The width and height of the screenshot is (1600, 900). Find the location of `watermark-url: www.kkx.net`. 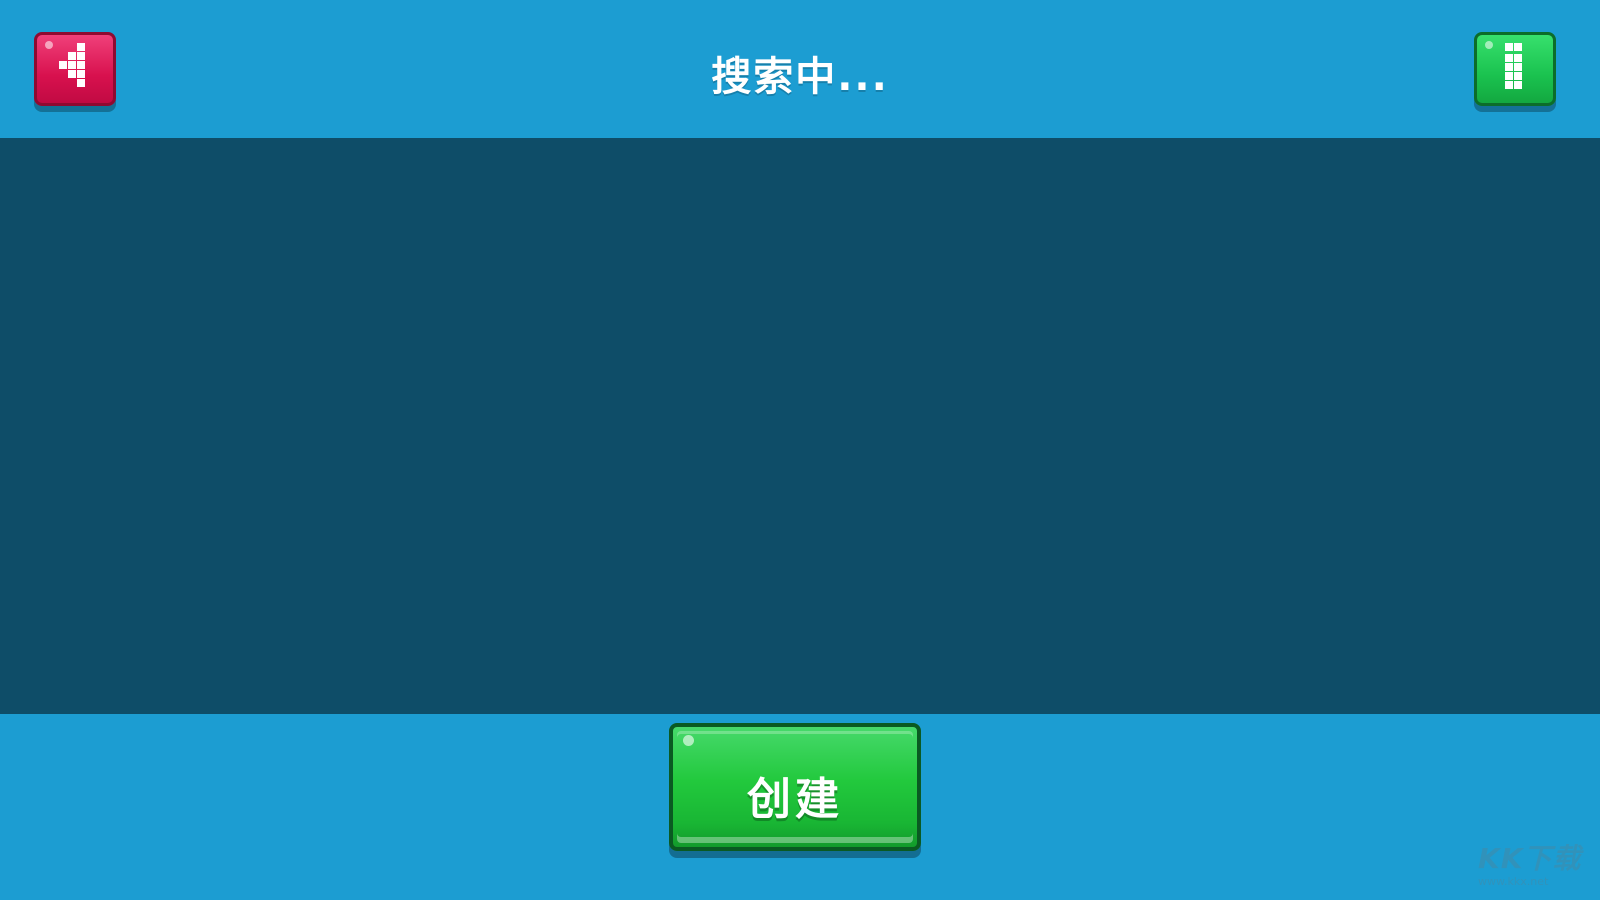

watermark-url: www.kkx.net is located at coordinates (1513, 881).